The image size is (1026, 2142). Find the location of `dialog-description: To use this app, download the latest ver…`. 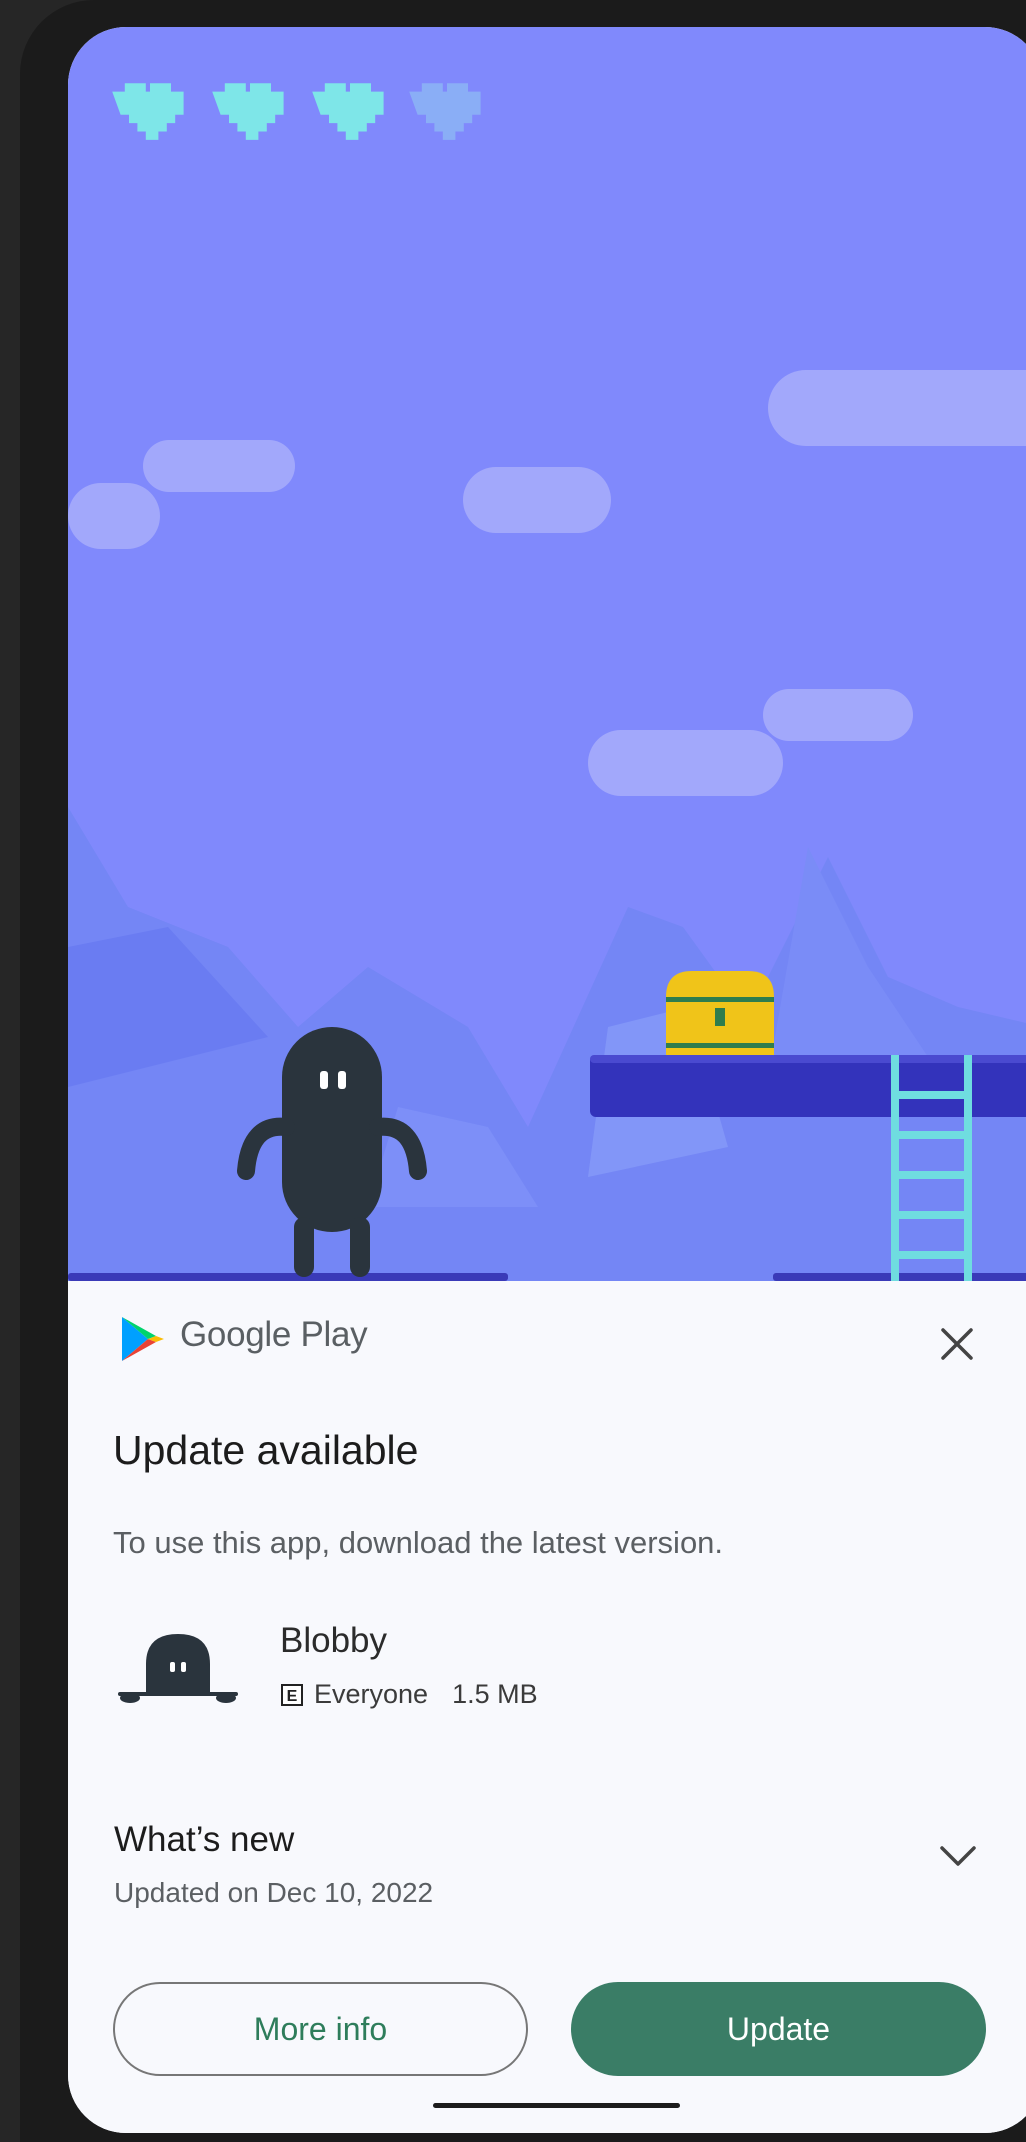

dialog-description: To use this app, download the latest ver… is located at coordinates (418, 1542).